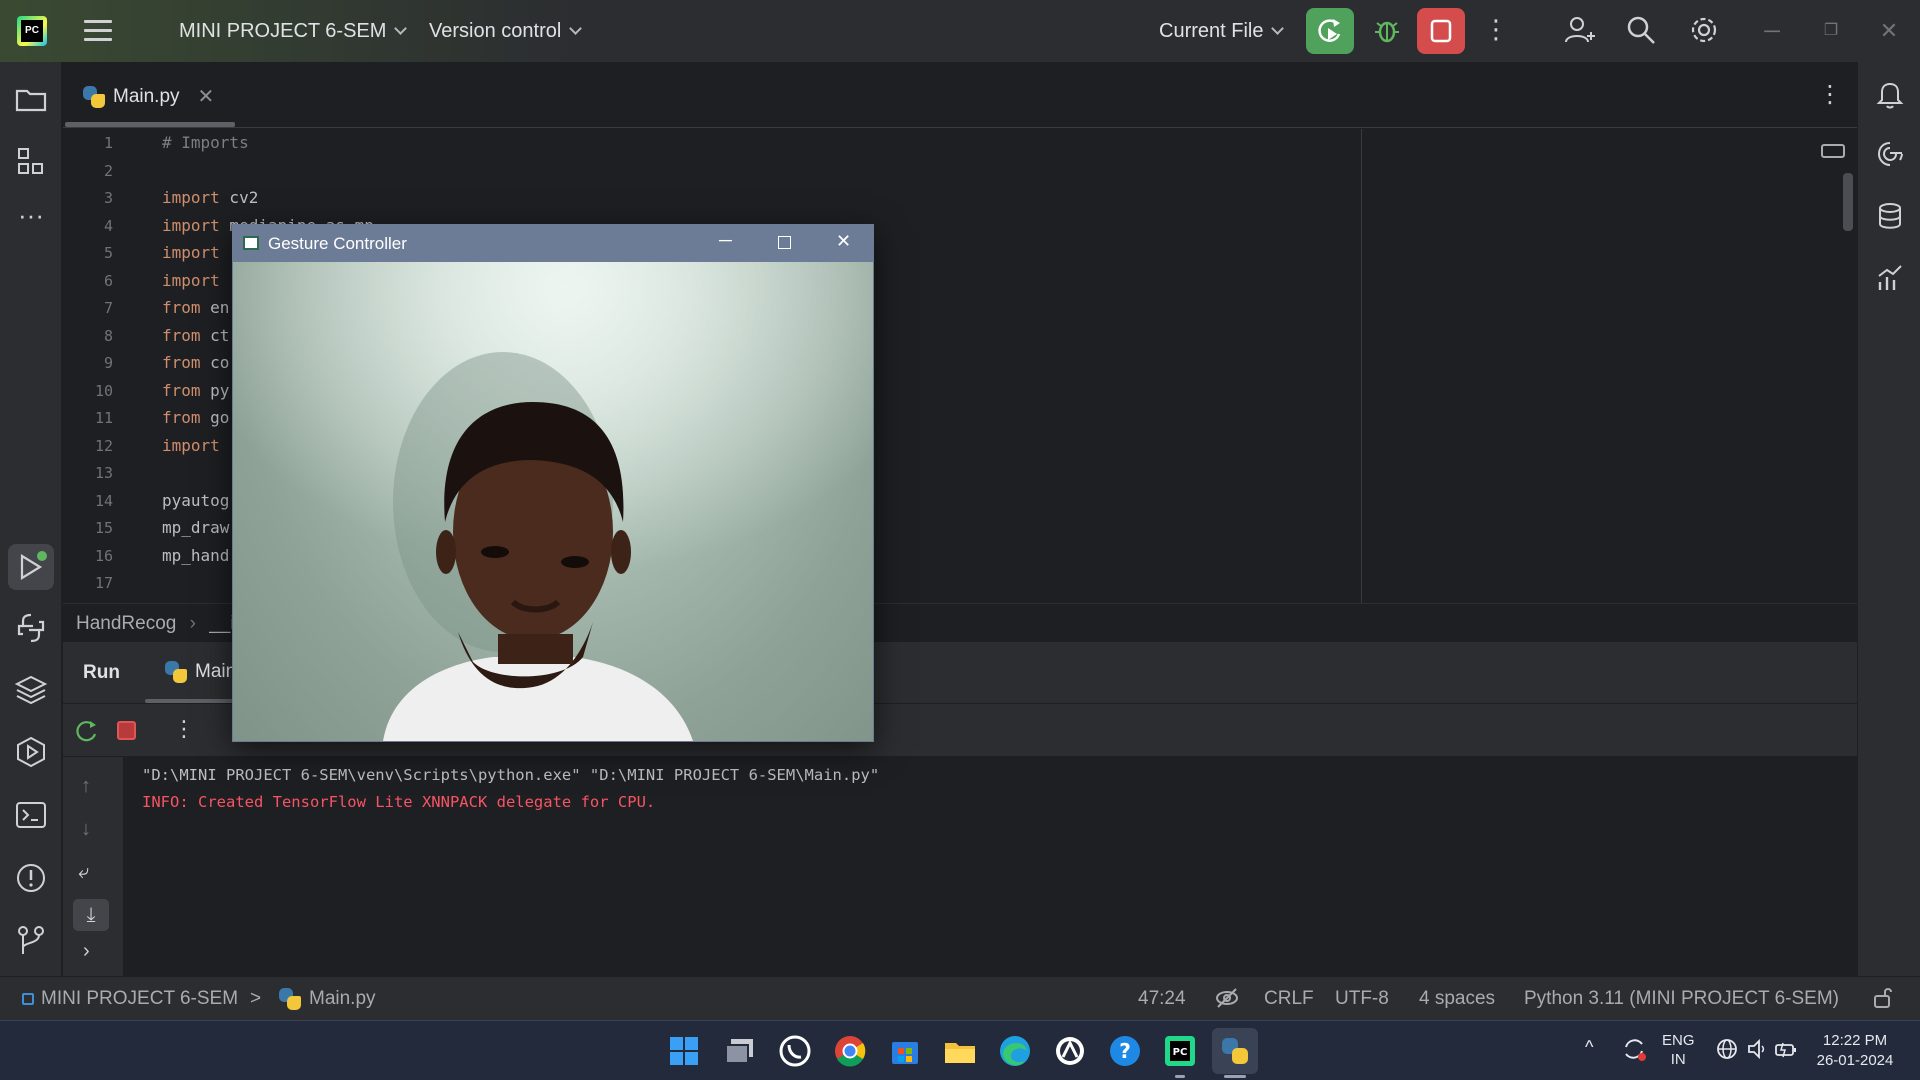 The width and height of the screenshot is (1920, 1080). What do you see at coordinates (31, 815) in the screenshot?
I see `terminal-icon` at bounding box center [31, 815].